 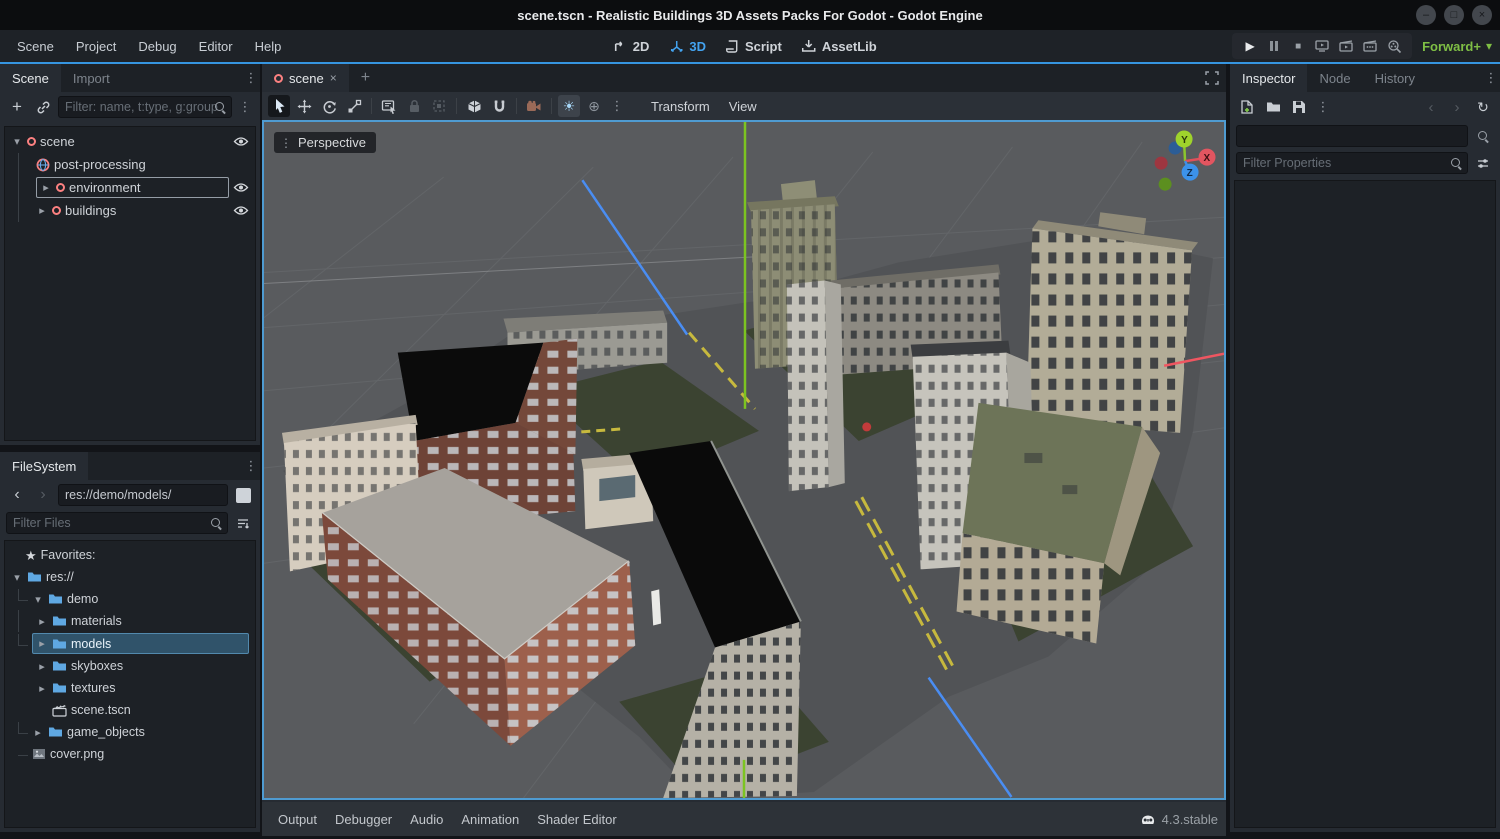 I want to click on fs-row-models: ▸ models, so click(x=130, y=643).